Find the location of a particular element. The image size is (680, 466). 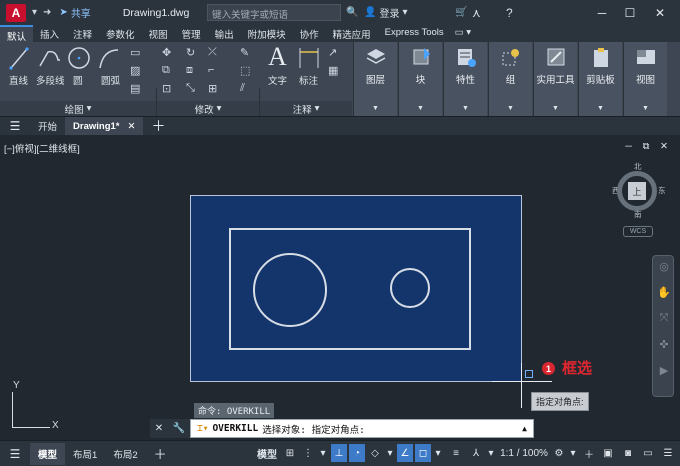

connect-icon: ⋏ is located at coordinates (476, 12).